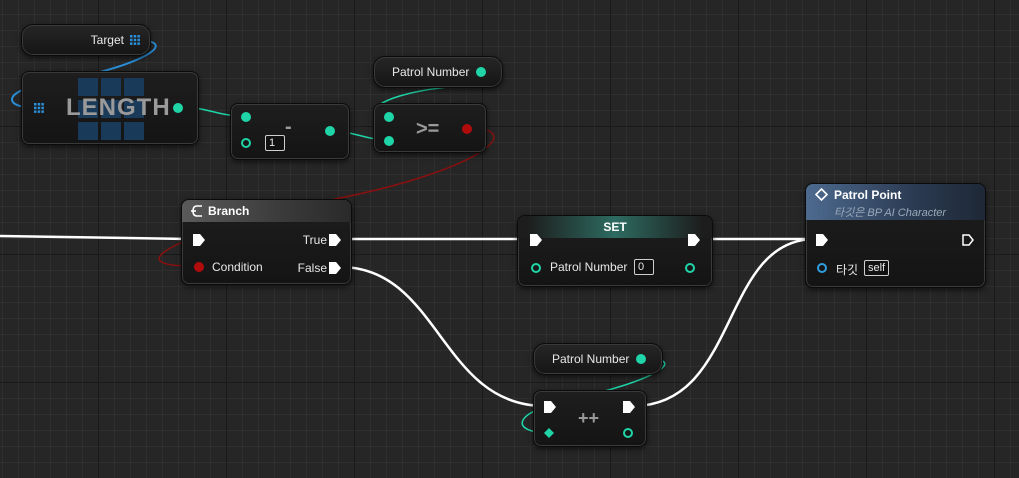  Describe the element at coordinates (591, 359) in the screenshot. I see `patrol-number-bottom-label: Patrol Number` at that location.